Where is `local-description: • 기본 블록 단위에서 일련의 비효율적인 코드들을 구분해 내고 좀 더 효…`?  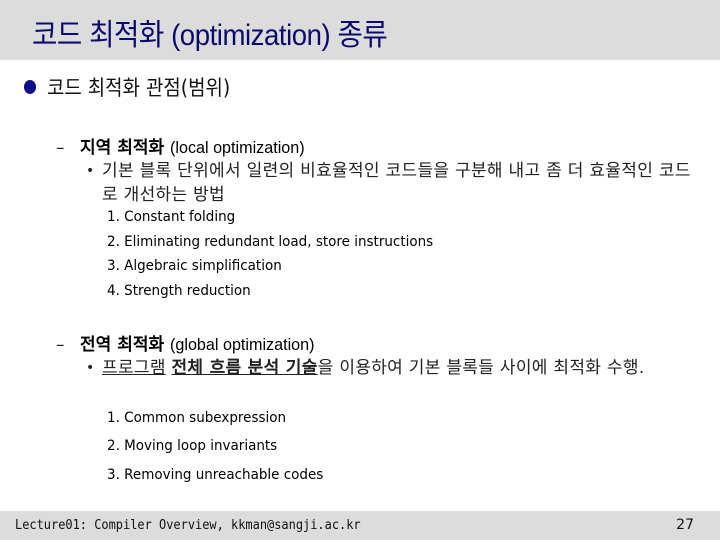 local-description: • 기본 블록 단위에서 일련의 비효율적인 코드들을 구분해 내고 좀 더 효… is located at coordinates (391, 183).